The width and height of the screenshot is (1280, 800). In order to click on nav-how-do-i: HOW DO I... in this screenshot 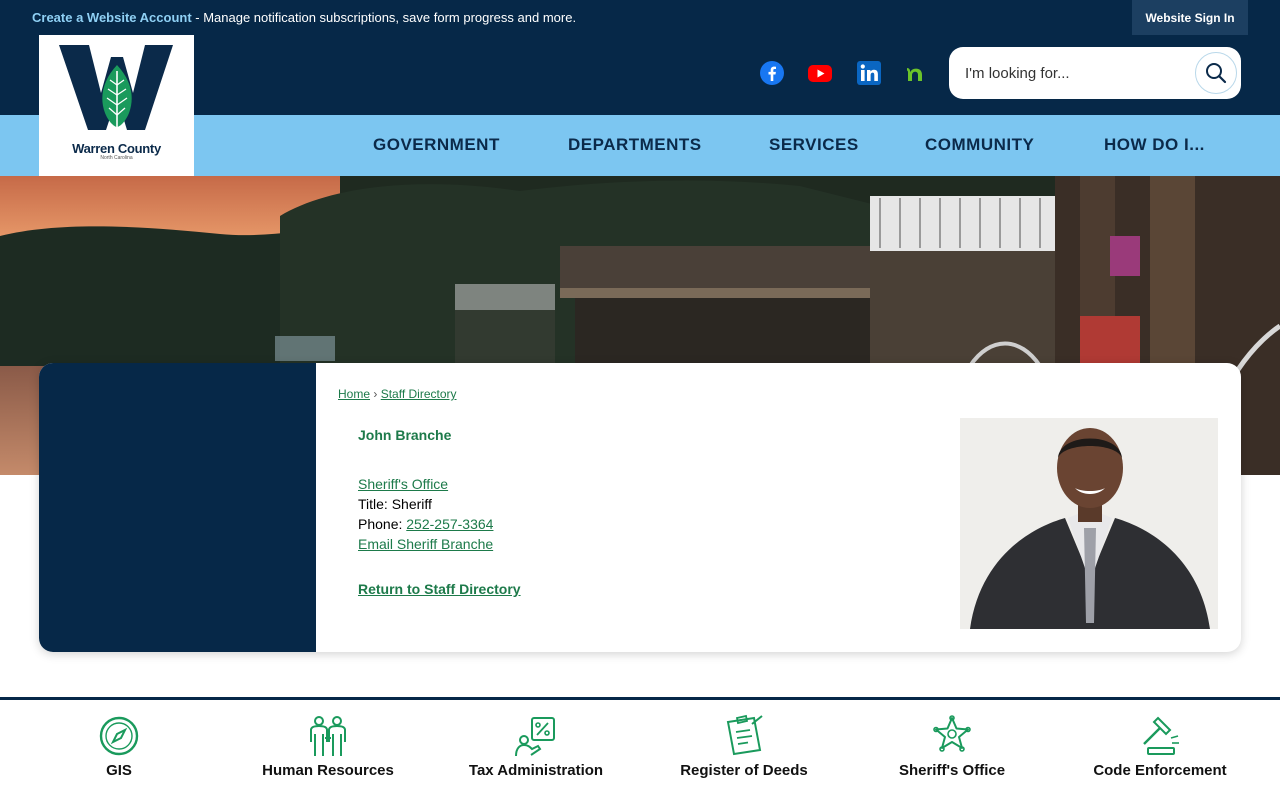, I will do `click(1154, 145)`.